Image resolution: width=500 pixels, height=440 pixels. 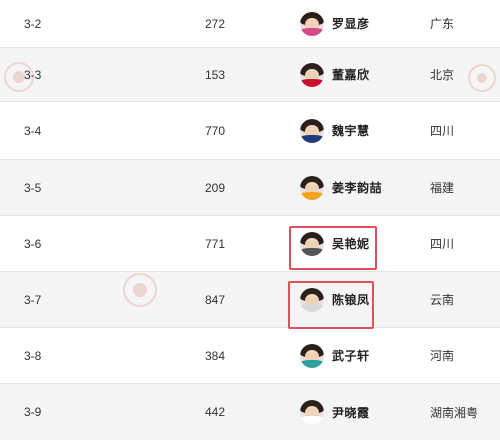 What do you see at coordinates (33, 23) in the screenshot?
I see `row-code: 3-2` at bounding box center [33, 23].